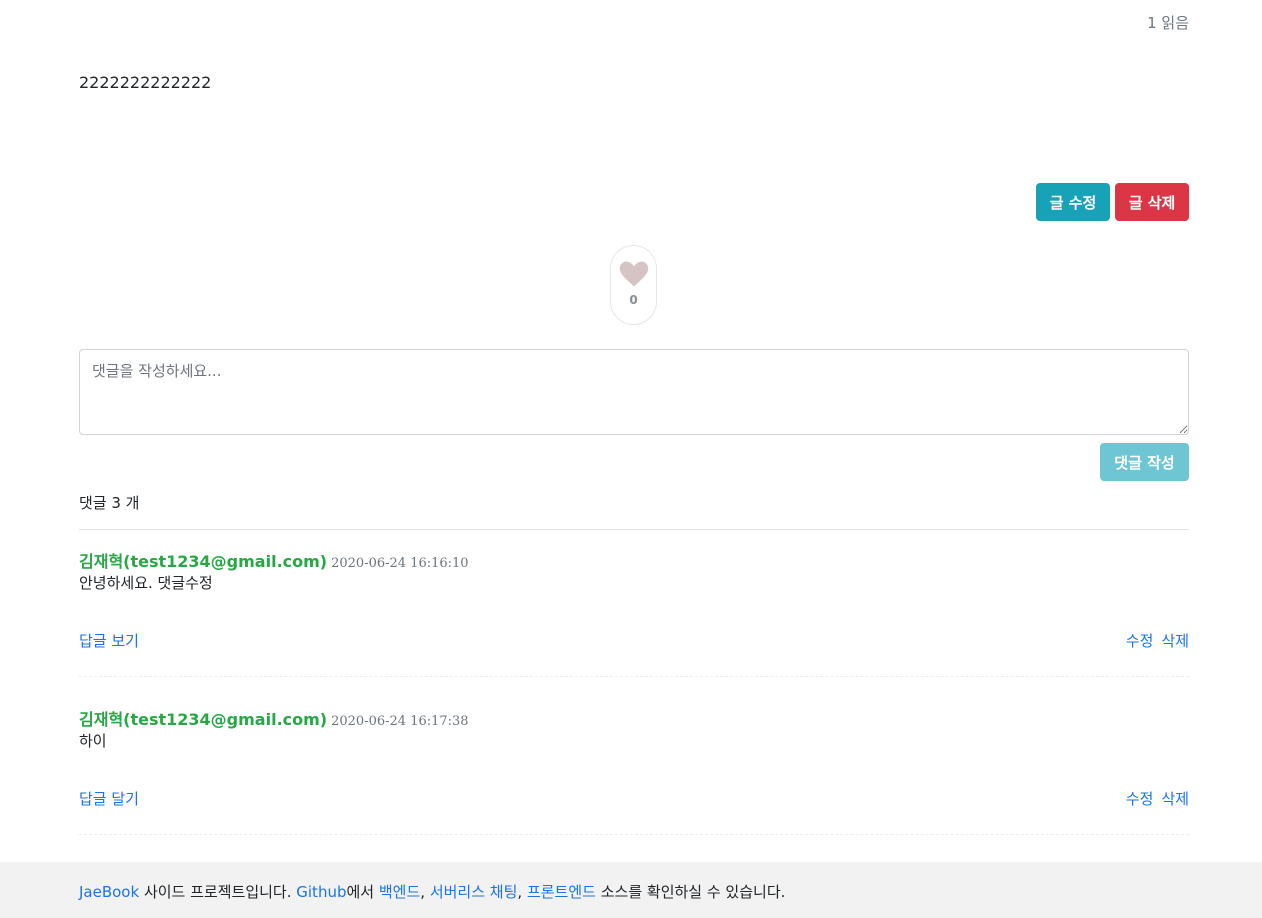  Describe the element at coordinates (109, 798) in the screenshot. I see `write-reply-link: 답글 달기` at that location.